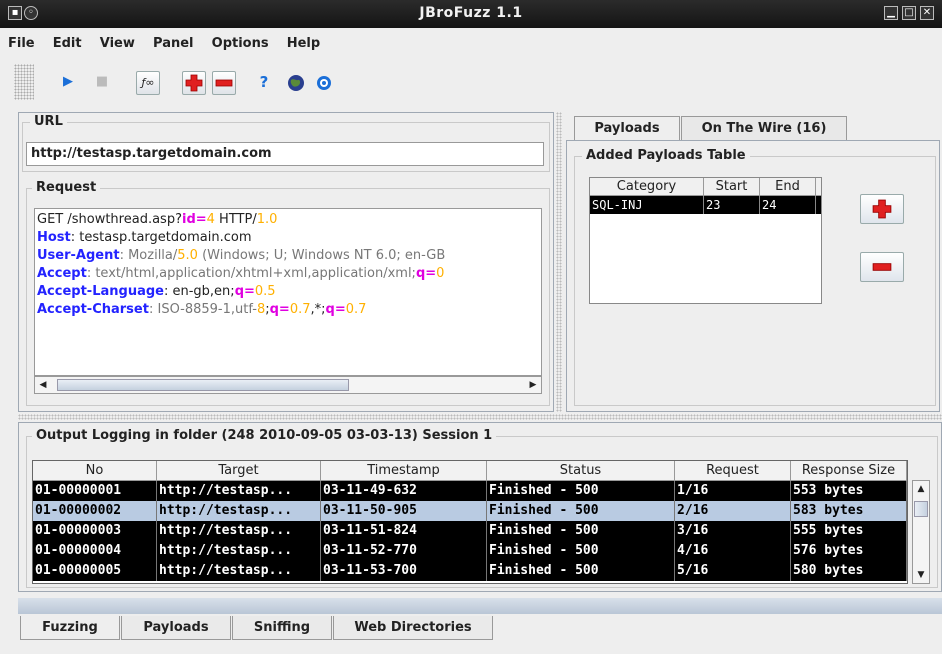 The height and width of the screenshot is (654, 942). What do you see at coordinates (194, 83) in the screenshot?
I see `add-icon` at bounding box center [194, 83].